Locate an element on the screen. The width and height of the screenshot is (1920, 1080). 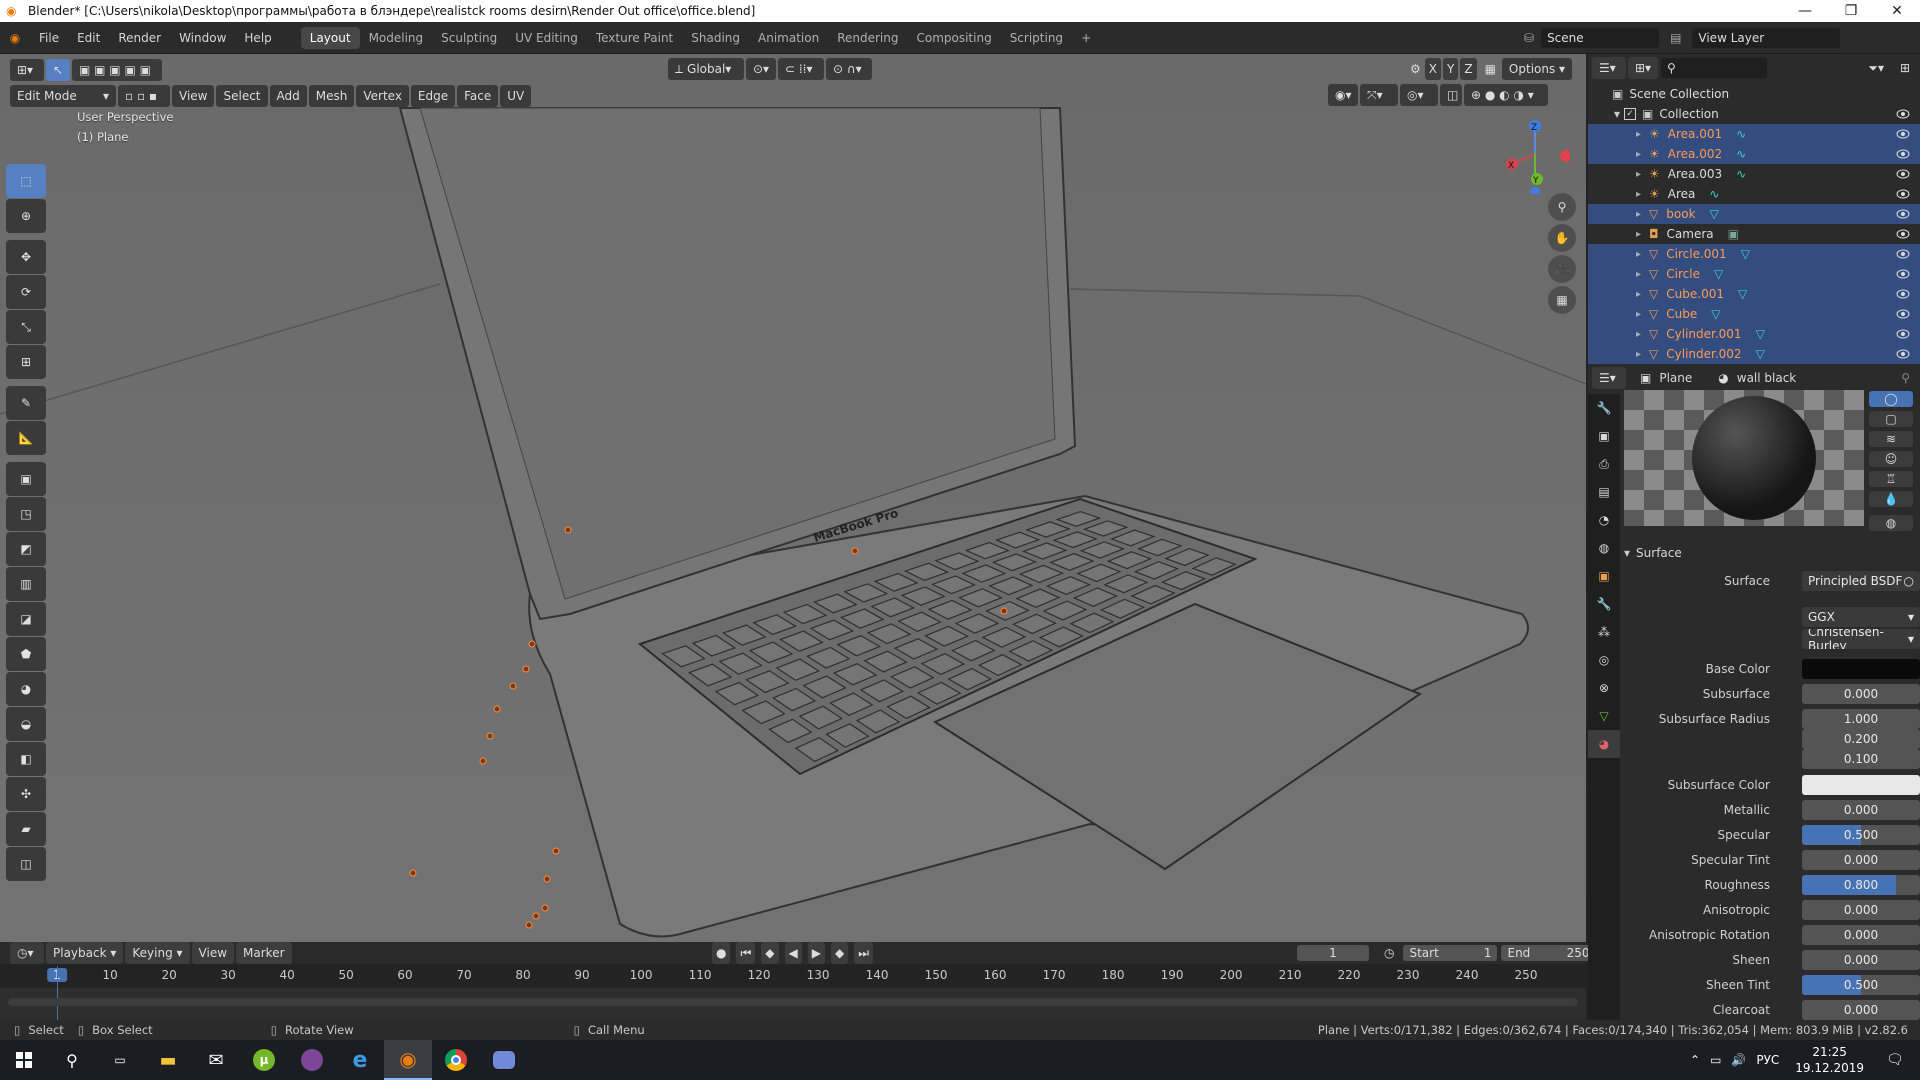
uv-sync-icon: ▦ is located at coordinates (1490, 69).